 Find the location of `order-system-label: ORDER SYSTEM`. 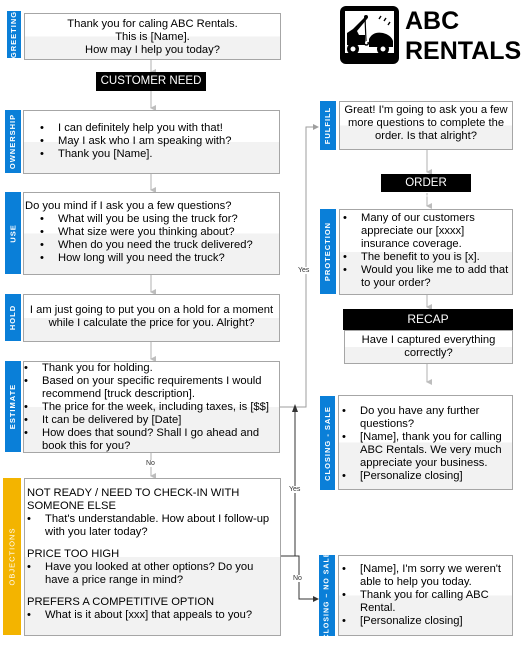

order-system-label: ORDER SYSTEM is located at coordinates (426, 190).